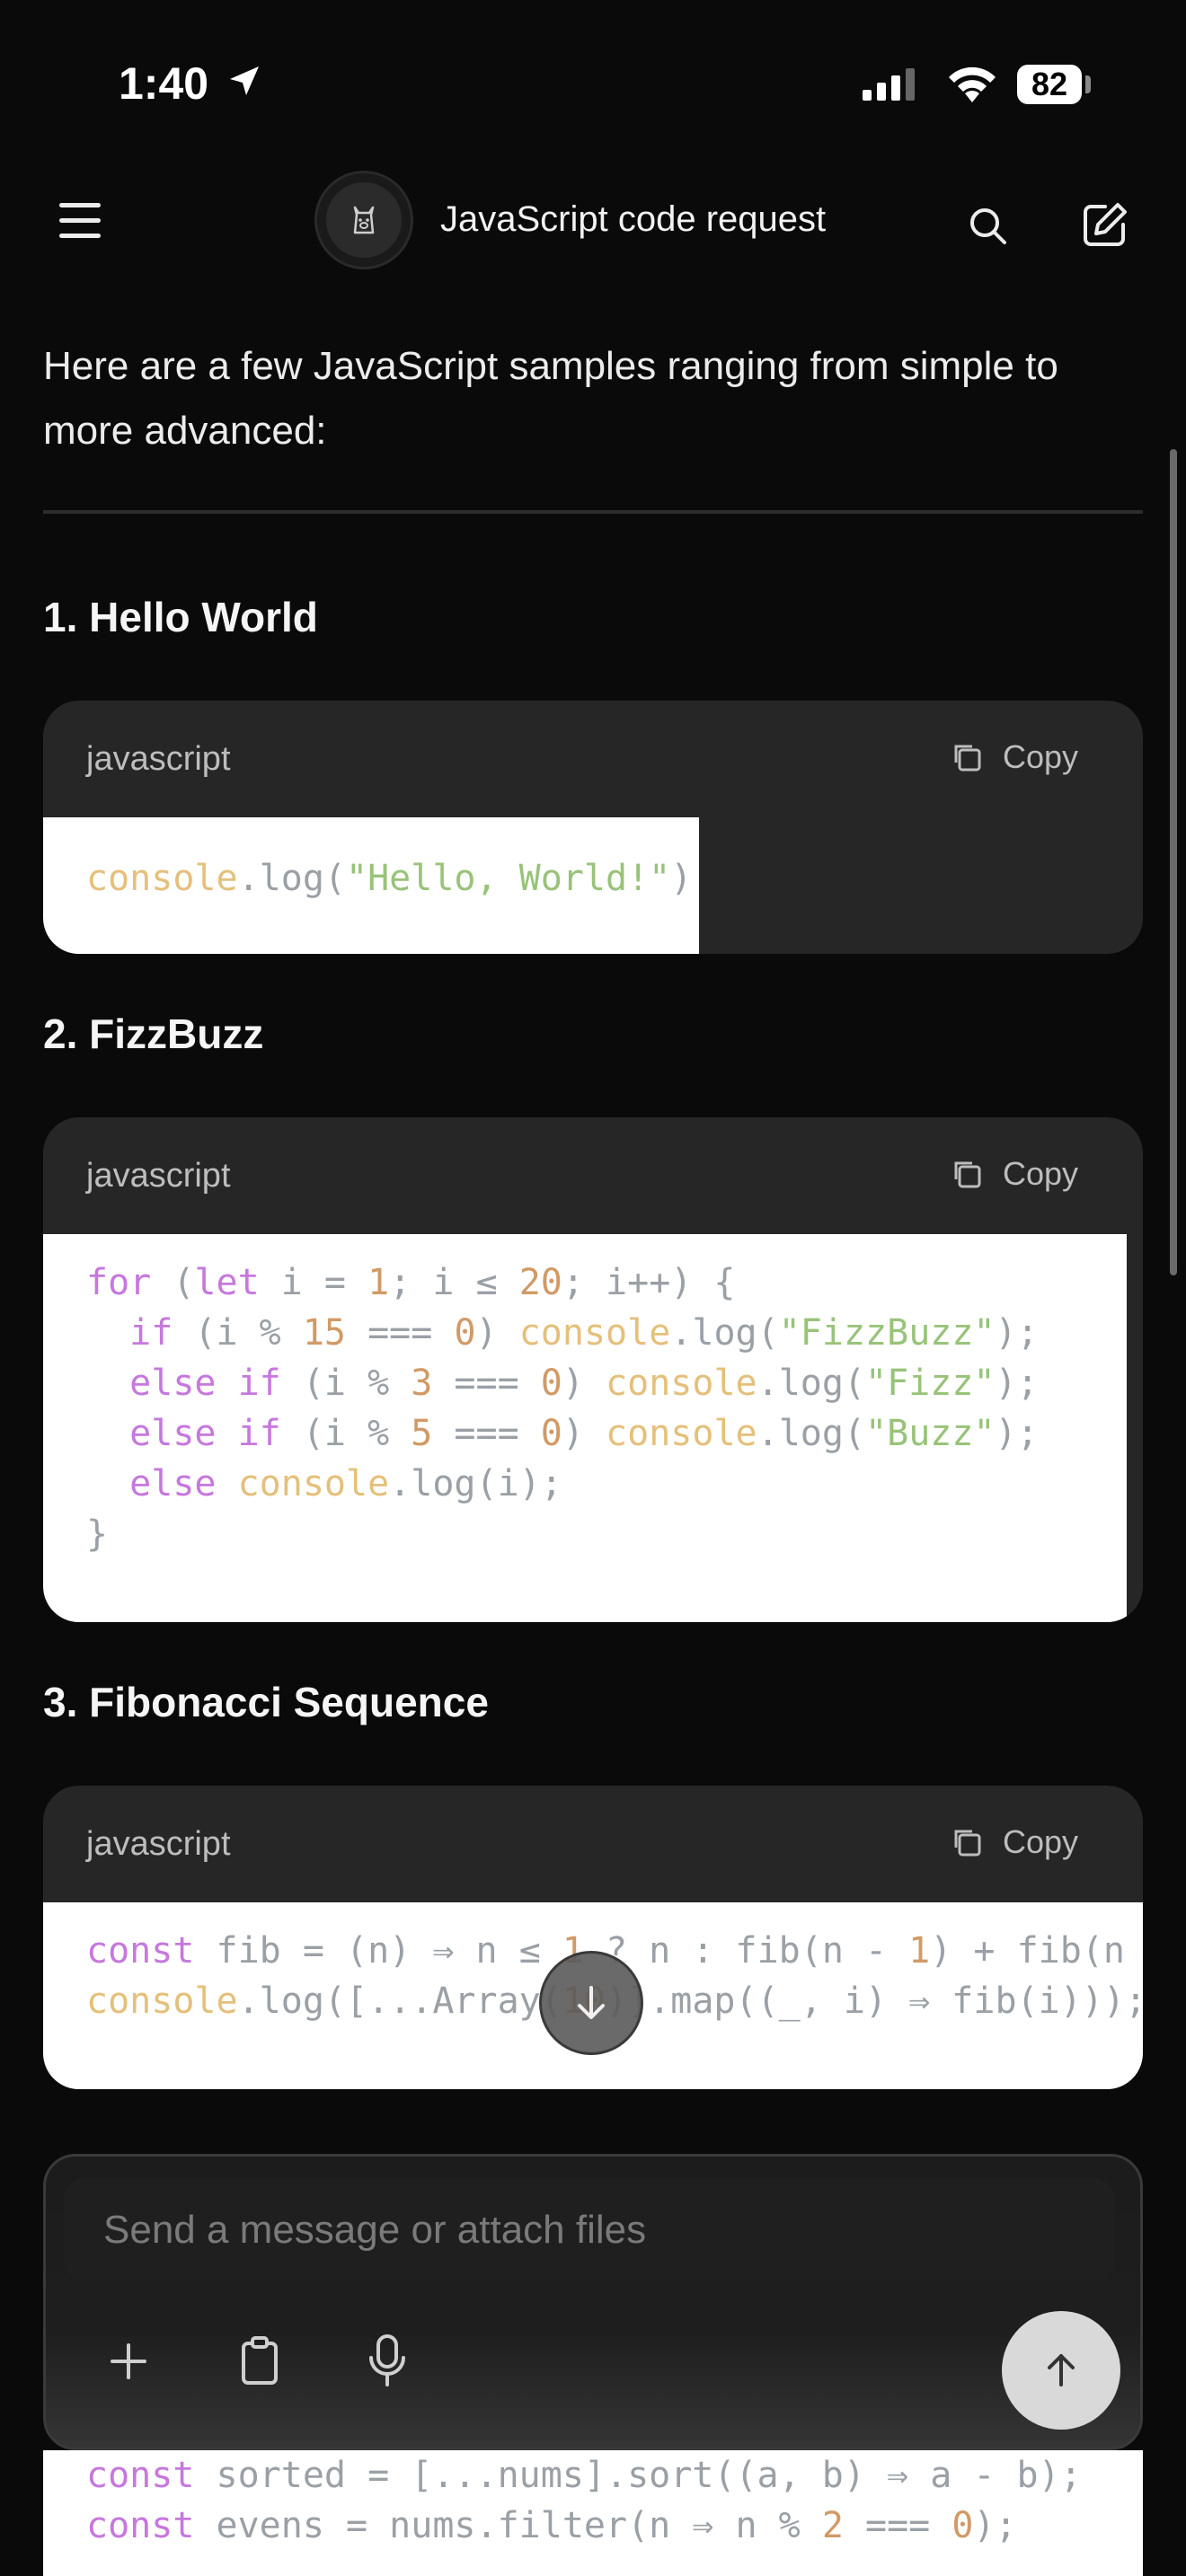 Image resolution: width=1186 pixels, height=2576 pixels. I want to click on section-heading-hello-world: 1. Hello World, so click(180, 617).